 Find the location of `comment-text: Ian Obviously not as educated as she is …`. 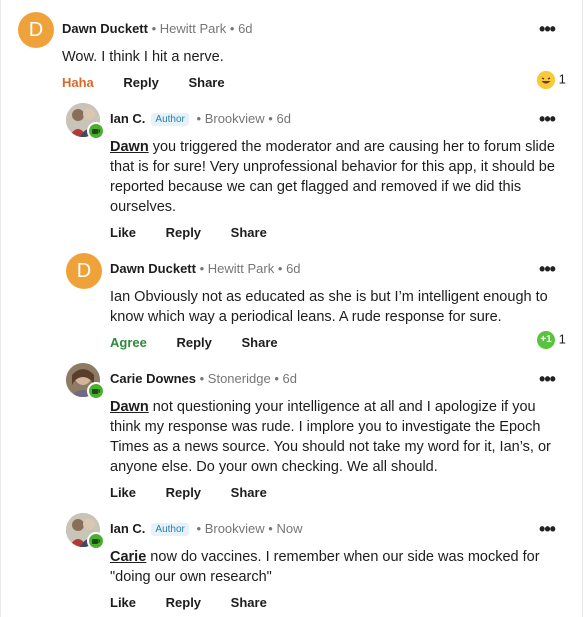

comment-text: Ian Obviously not as educated as she is … is located at coordinates (329, 307).